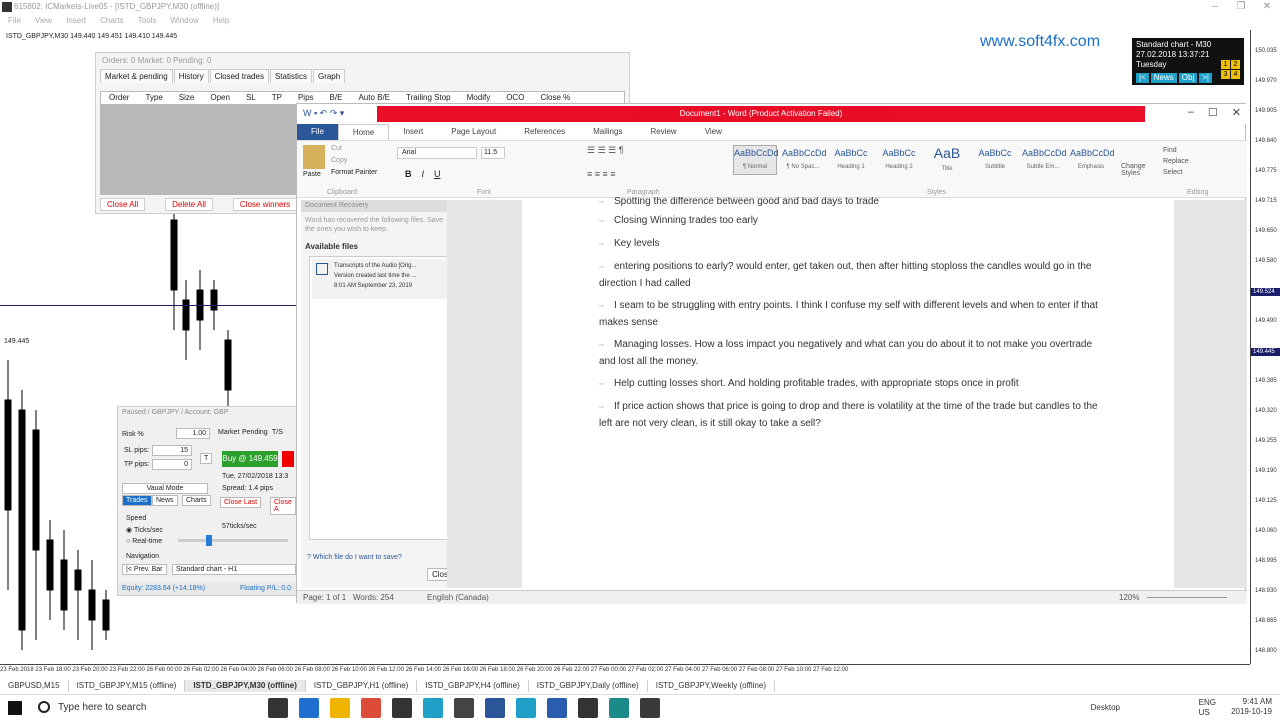  Describe the element at coordinates (133, 434) in the screenshot. I see `risk-select: Risk %` at that location.